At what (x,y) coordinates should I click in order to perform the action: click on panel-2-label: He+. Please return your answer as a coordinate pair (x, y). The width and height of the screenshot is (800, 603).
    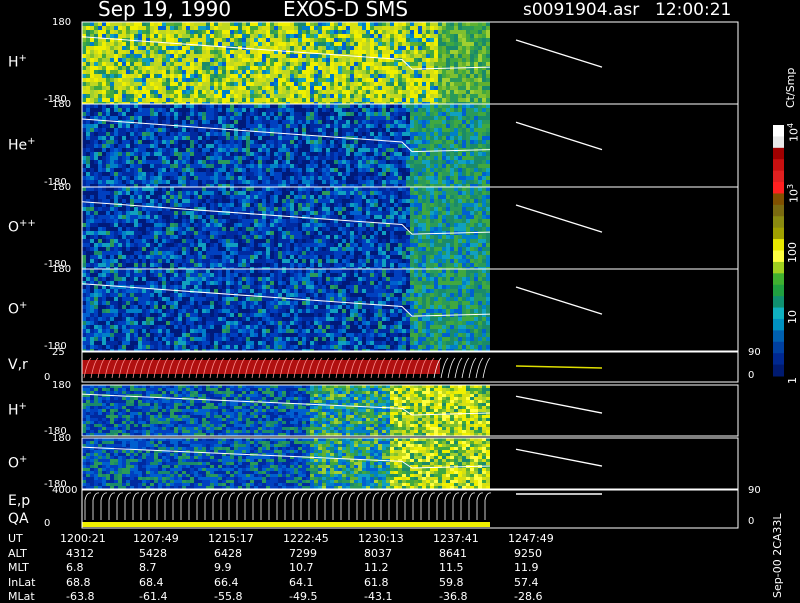
    Looking at the image, I should click on (22, 145).